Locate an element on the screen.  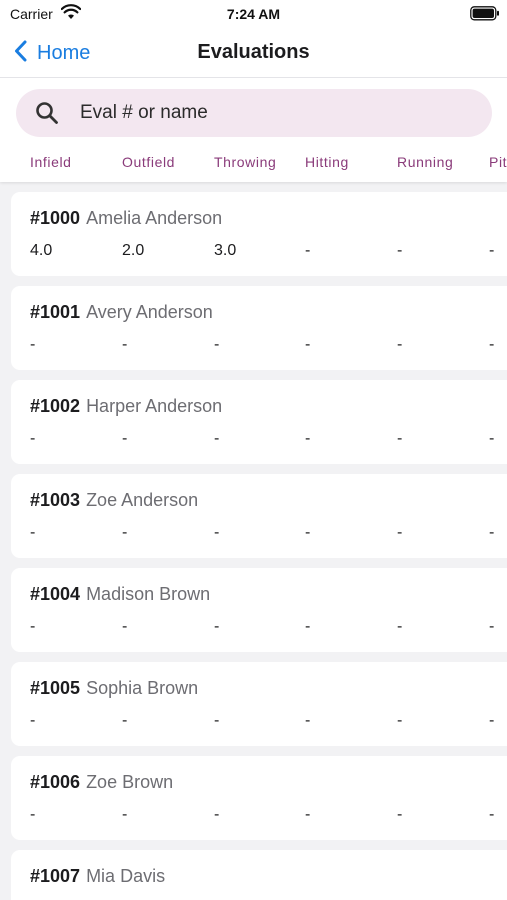
evaluation-header: #1001 Avery Anderson is located at coordinates (121, 312).